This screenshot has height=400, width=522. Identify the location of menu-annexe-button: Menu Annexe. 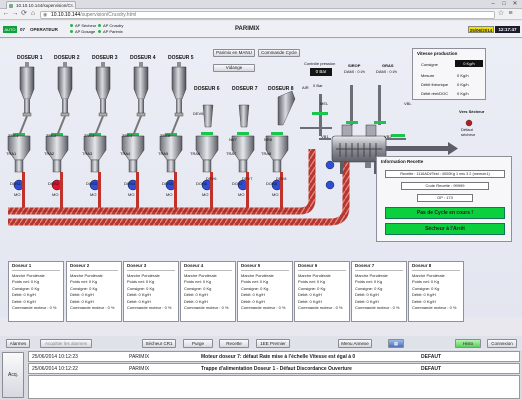
(355, 343).